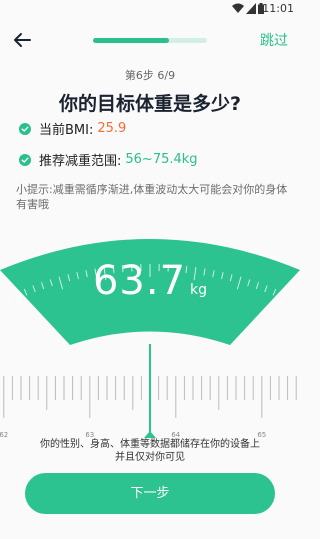 The image size is (320, 539). I want to click on progress-bar, so click(150, 40).